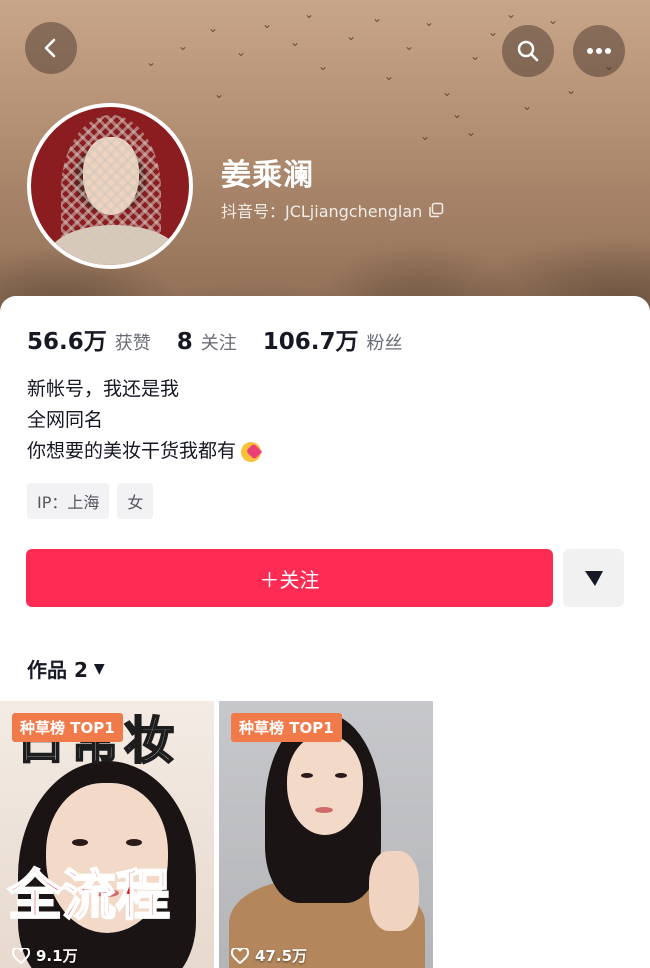  What do you see at coordinates (184, 342) in the screenshot?
I see `stat-value: 8` at bounding box center [184, 342].